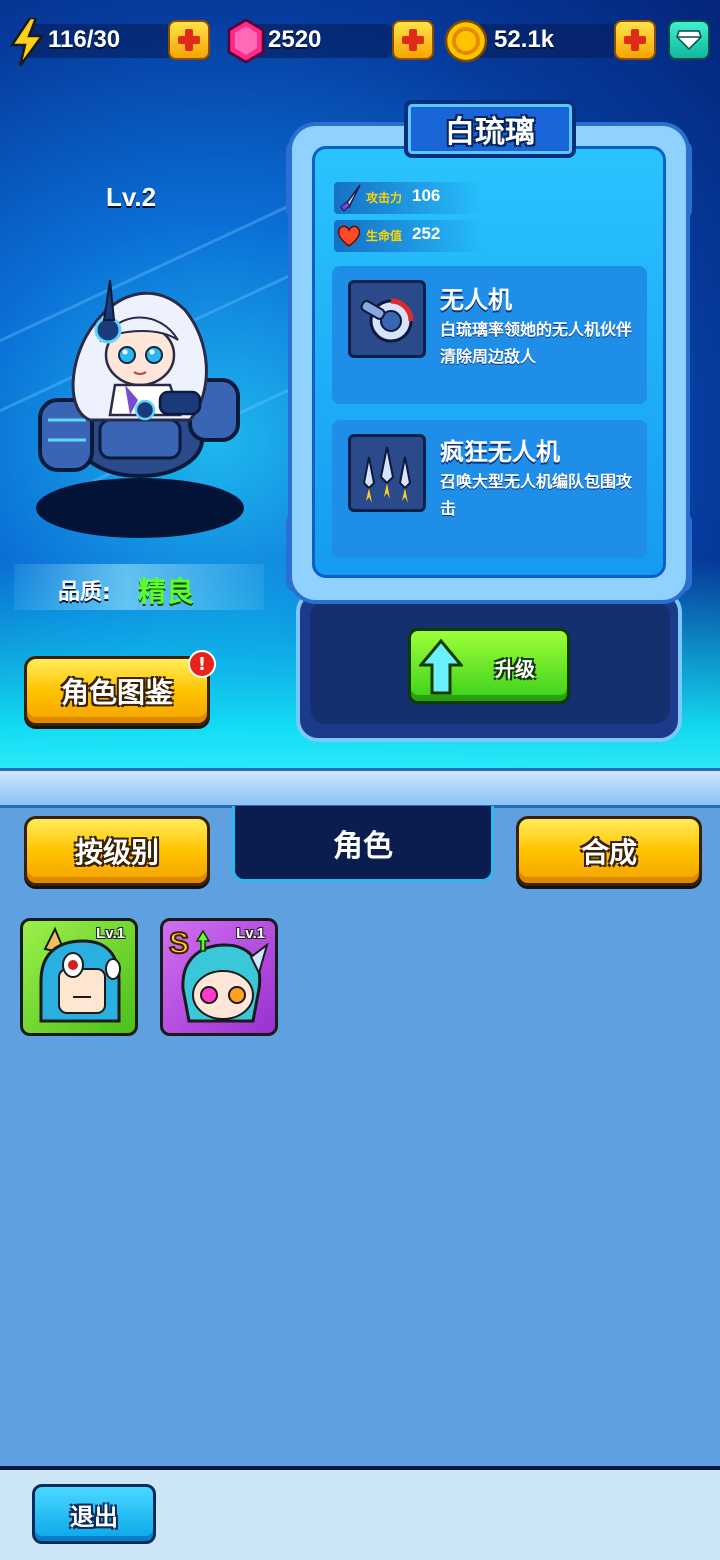 The image size is (720, 1560). Describe the element at coordinates (536, 343) in the screenshot. I see `skill-description: 白琉璃率领她的无人机伙伴清除周边敌人` at that location.